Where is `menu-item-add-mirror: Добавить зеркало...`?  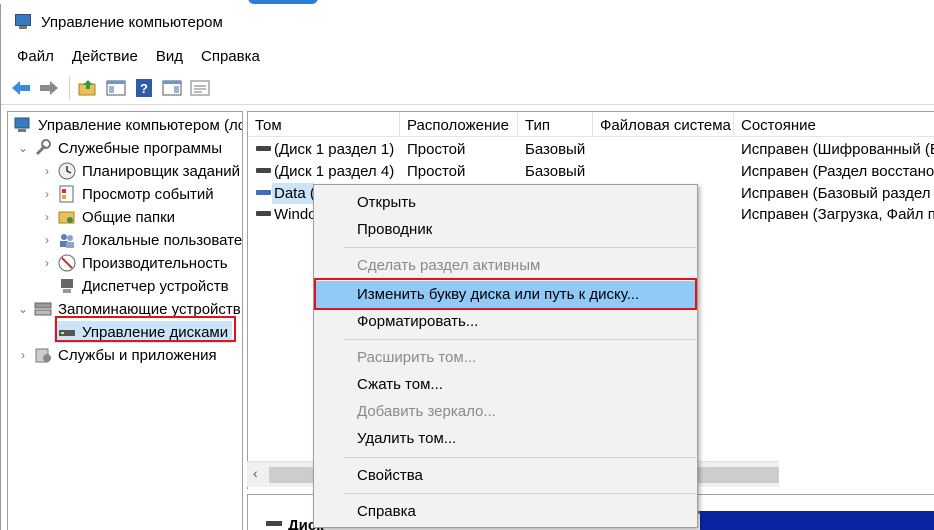 menu-item-add-mirror: Добавить зеркало... is located at coordinates (426, 411).